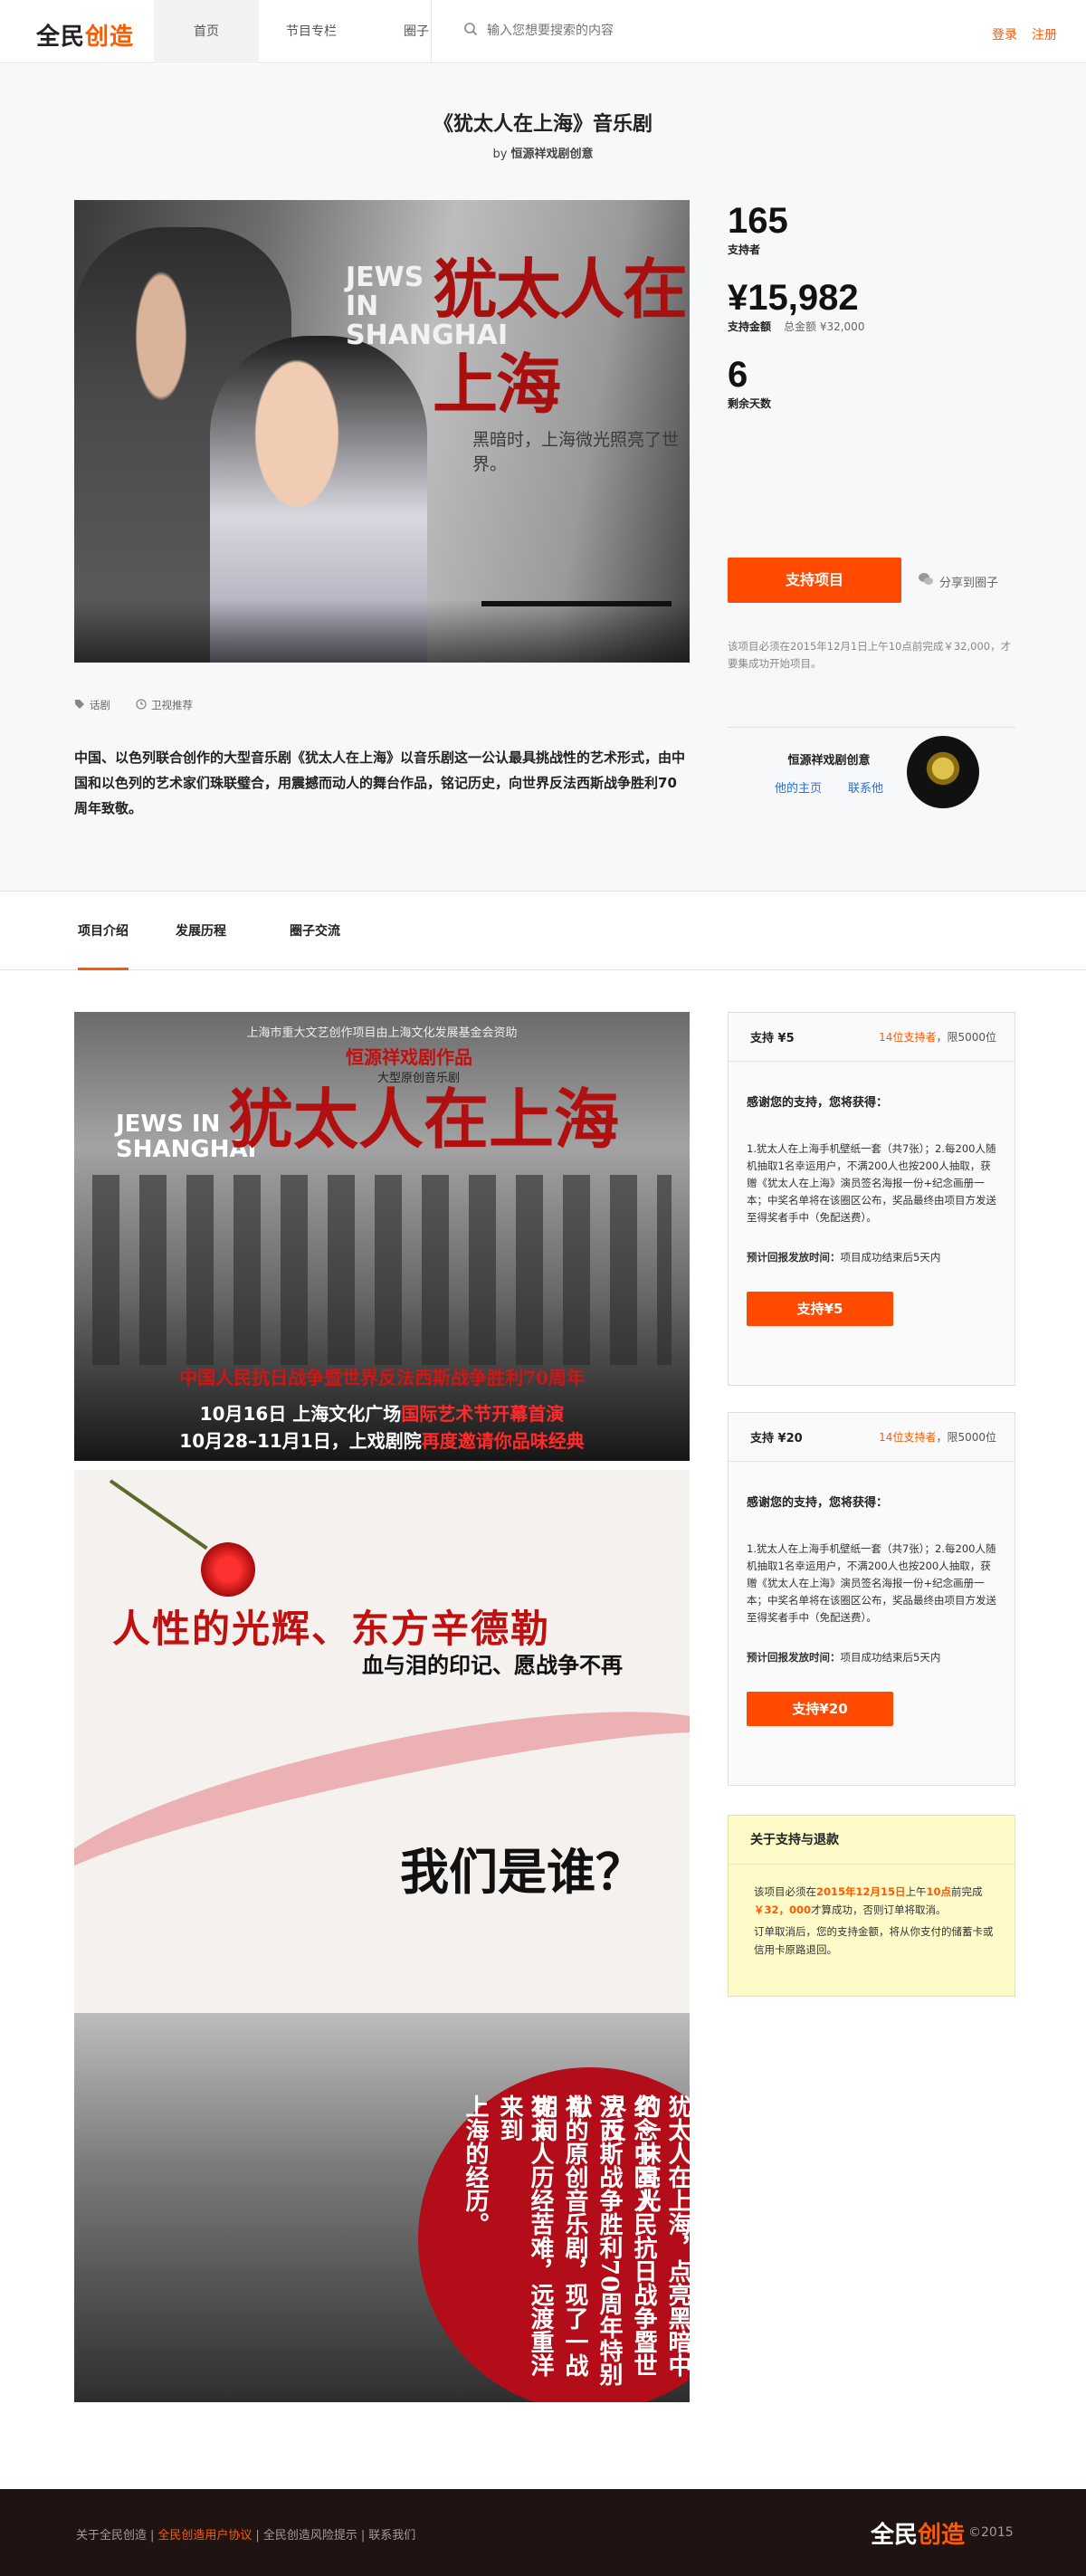 The height and width of the screenshot is (2576, 1086). I want to click on contact-creator-link: 联系他, so click(866, 787).